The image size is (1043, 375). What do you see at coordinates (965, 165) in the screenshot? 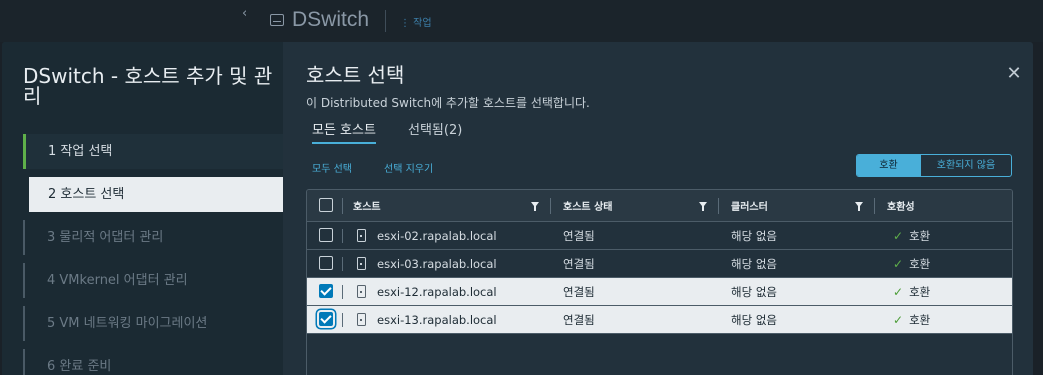
I see `filter-incompatible-button: 호환되지 않음` at bounding box center [965, 165].